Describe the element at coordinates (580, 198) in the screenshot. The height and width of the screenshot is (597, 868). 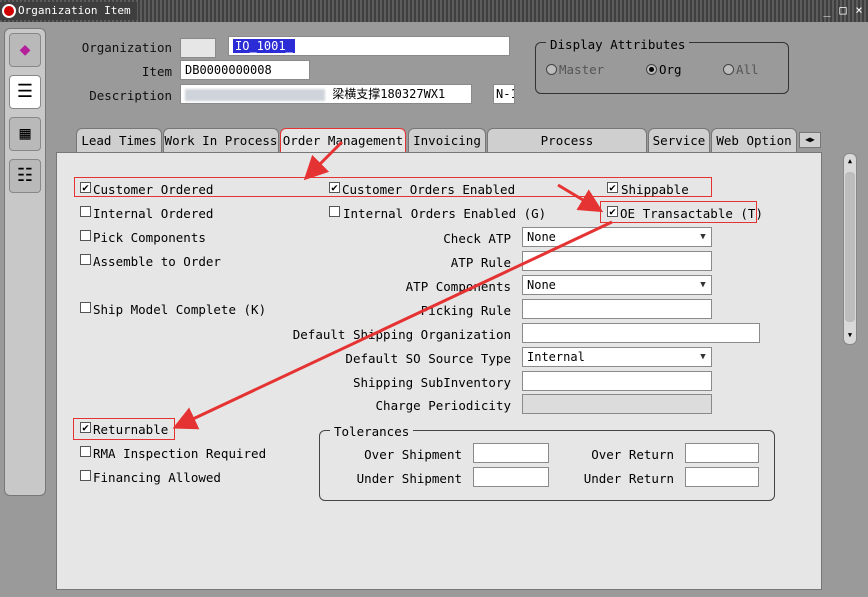
I see `arrow-to-oe-transactable` at that location.